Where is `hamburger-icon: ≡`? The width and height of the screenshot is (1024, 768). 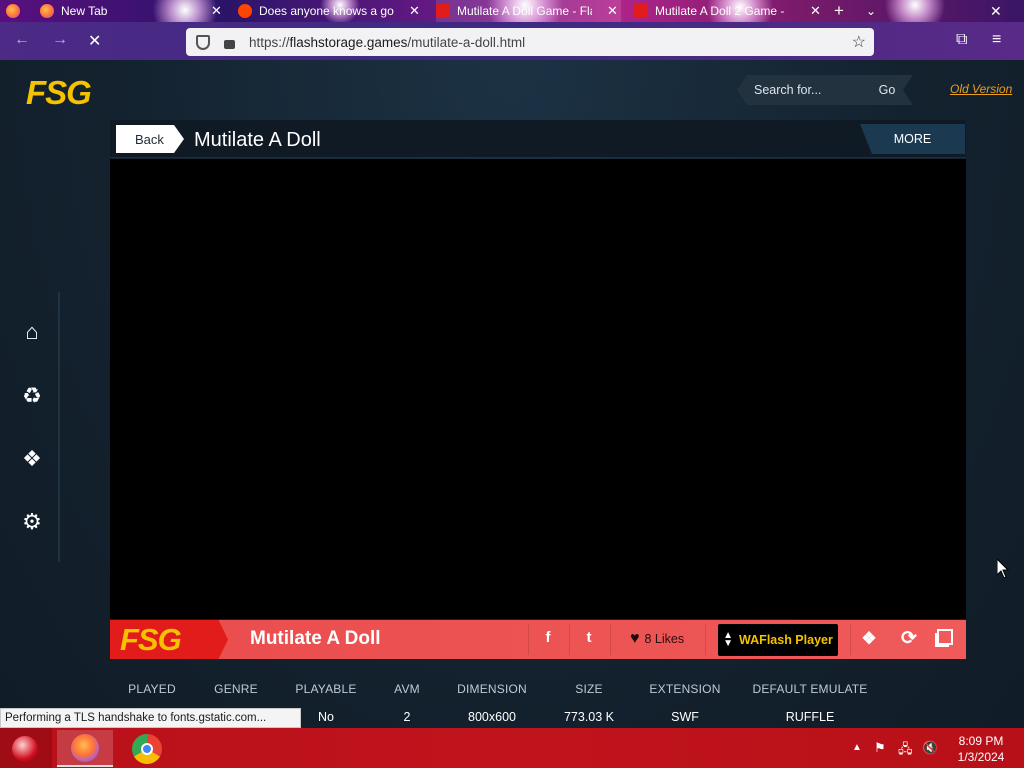 hamburger-icon: ≡ is located at coordinates (997, 39).